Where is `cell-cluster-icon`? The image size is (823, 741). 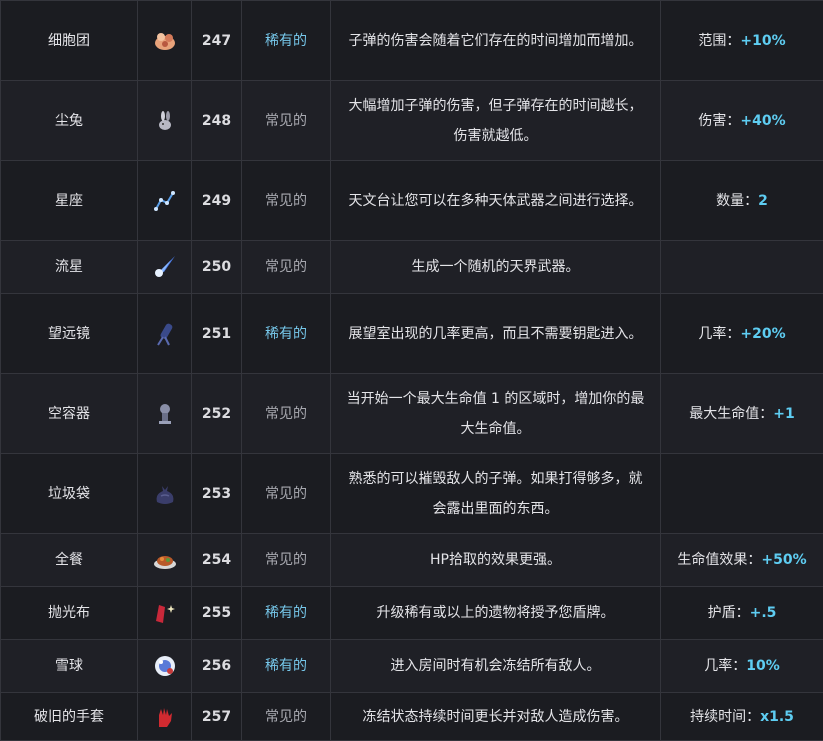
cell-cluster-icon is located at coordinates (165, 41).